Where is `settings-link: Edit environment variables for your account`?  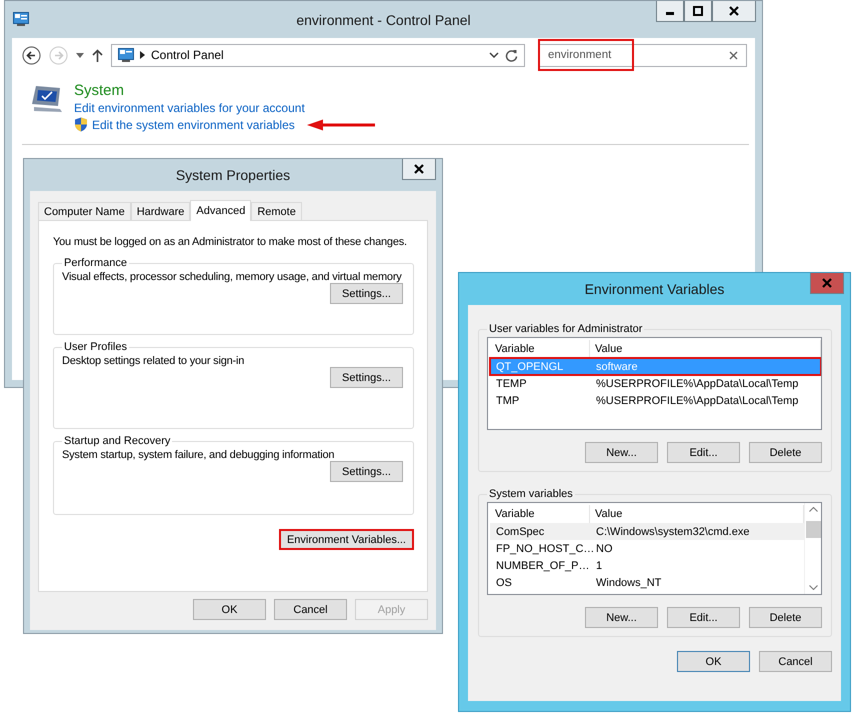
settings-link: Edit environment variables for your account is located at coordinates (189, 108).